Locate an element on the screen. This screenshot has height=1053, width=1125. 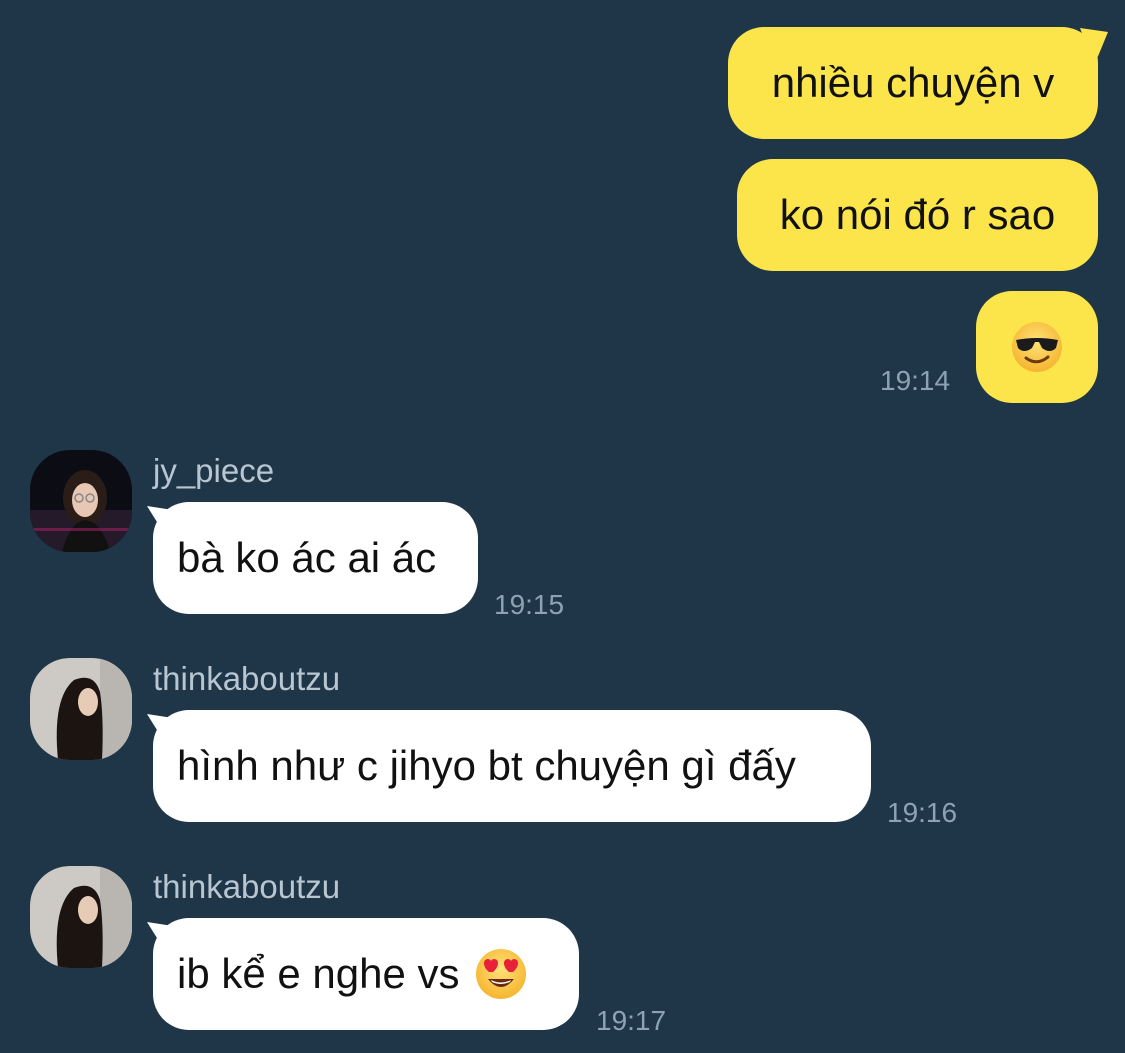
message-text: hình như c jihyo bt chuyện gì đấy is located at coordinates (486, 765).